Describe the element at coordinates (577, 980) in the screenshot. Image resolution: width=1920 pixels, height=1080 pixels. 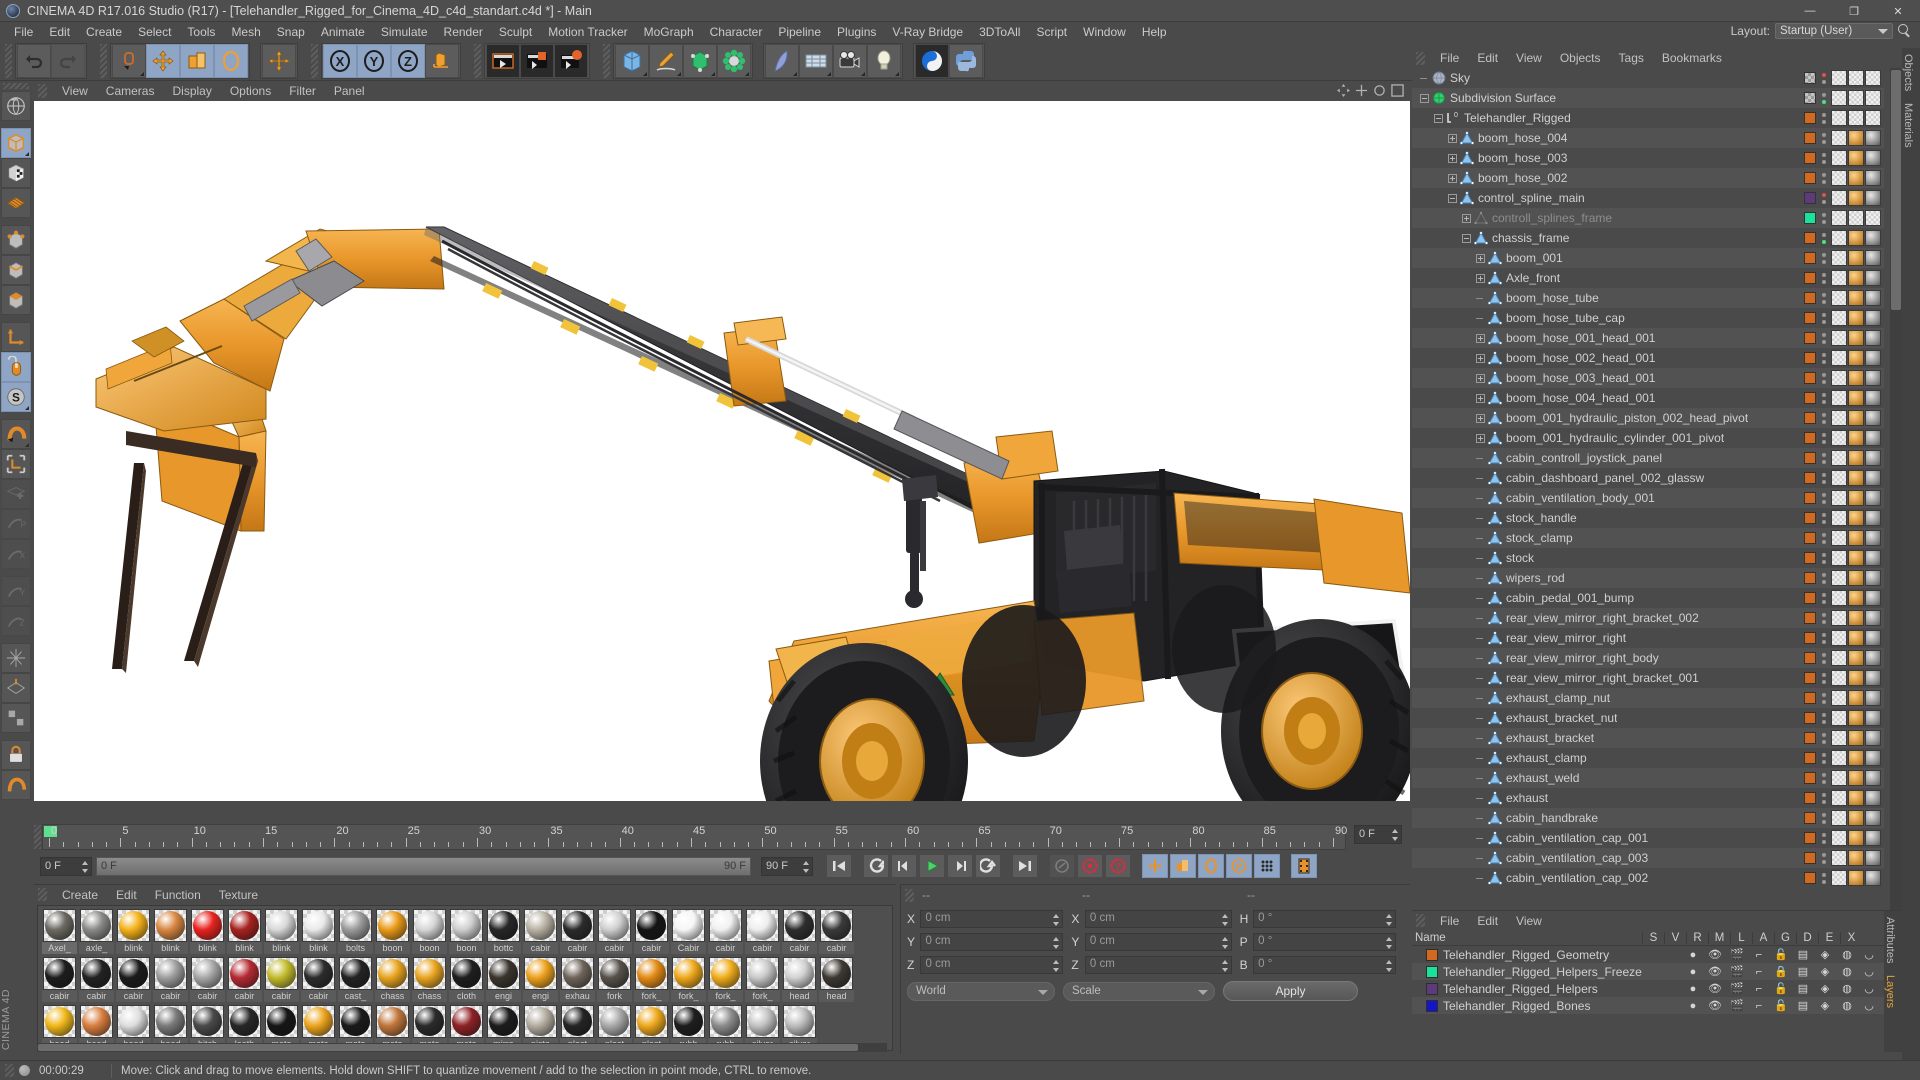
I see `material-item: exhau` at that location.